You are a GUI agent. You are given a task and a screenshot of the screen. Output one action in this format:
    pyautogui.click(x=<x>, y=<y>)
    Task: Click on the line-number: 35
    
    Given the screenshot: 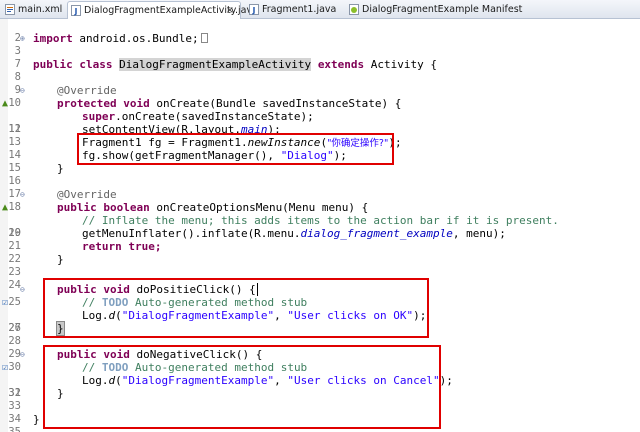 What is the action you would take?
    pyautogui.click(x=14, y=429)
    